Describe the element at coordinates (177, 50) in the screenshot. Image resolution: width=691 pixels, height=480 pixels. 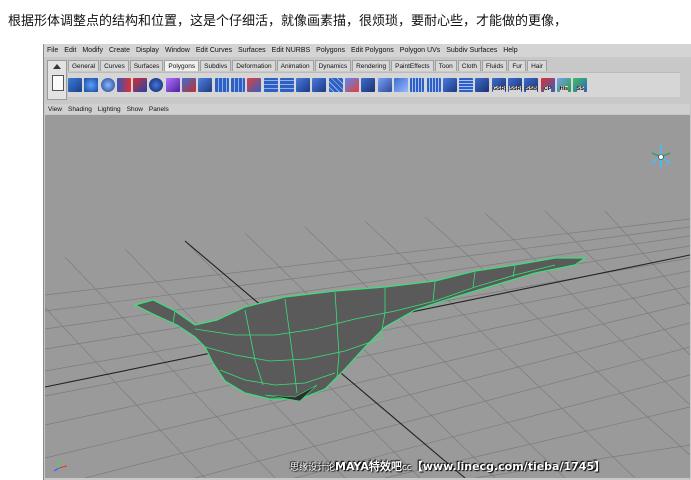
I see `menu-window: Window` at that location.